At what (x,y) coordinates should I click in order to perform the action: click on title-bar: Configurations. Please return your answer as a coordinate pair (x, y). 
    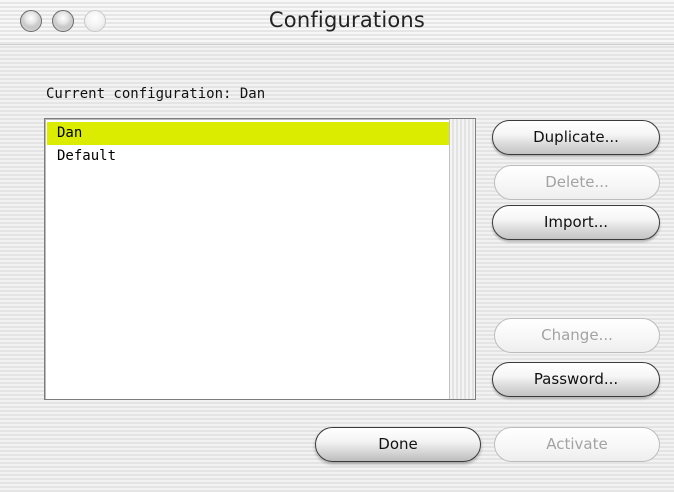
    Looking at the image, I should click on (337, 22).